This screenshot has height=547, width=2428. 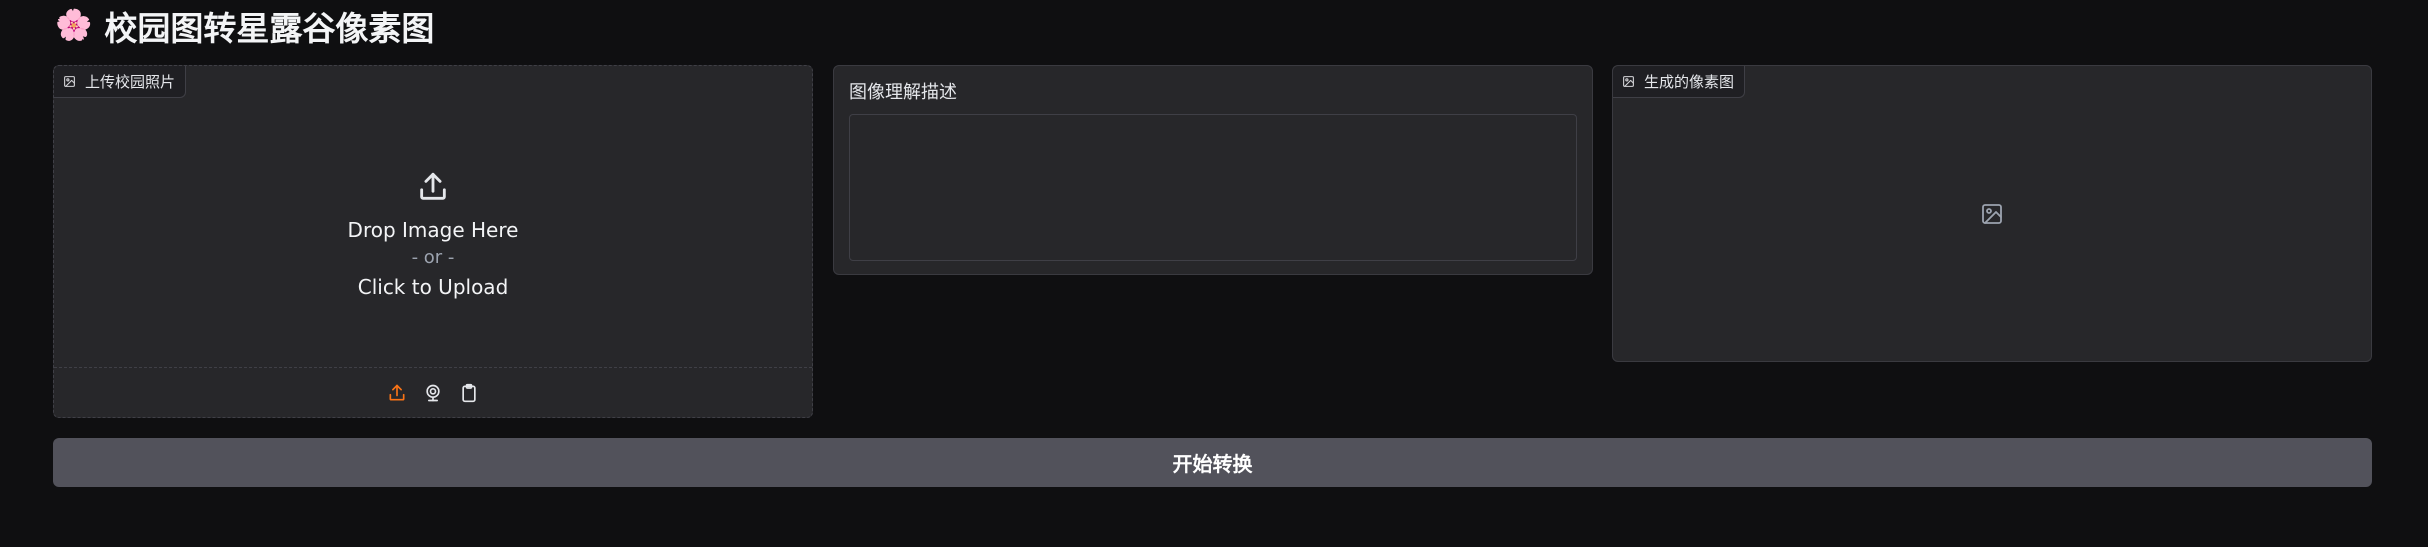 I want to click on start-conversion-button: 开始转换, so click(x=1212, y=462).